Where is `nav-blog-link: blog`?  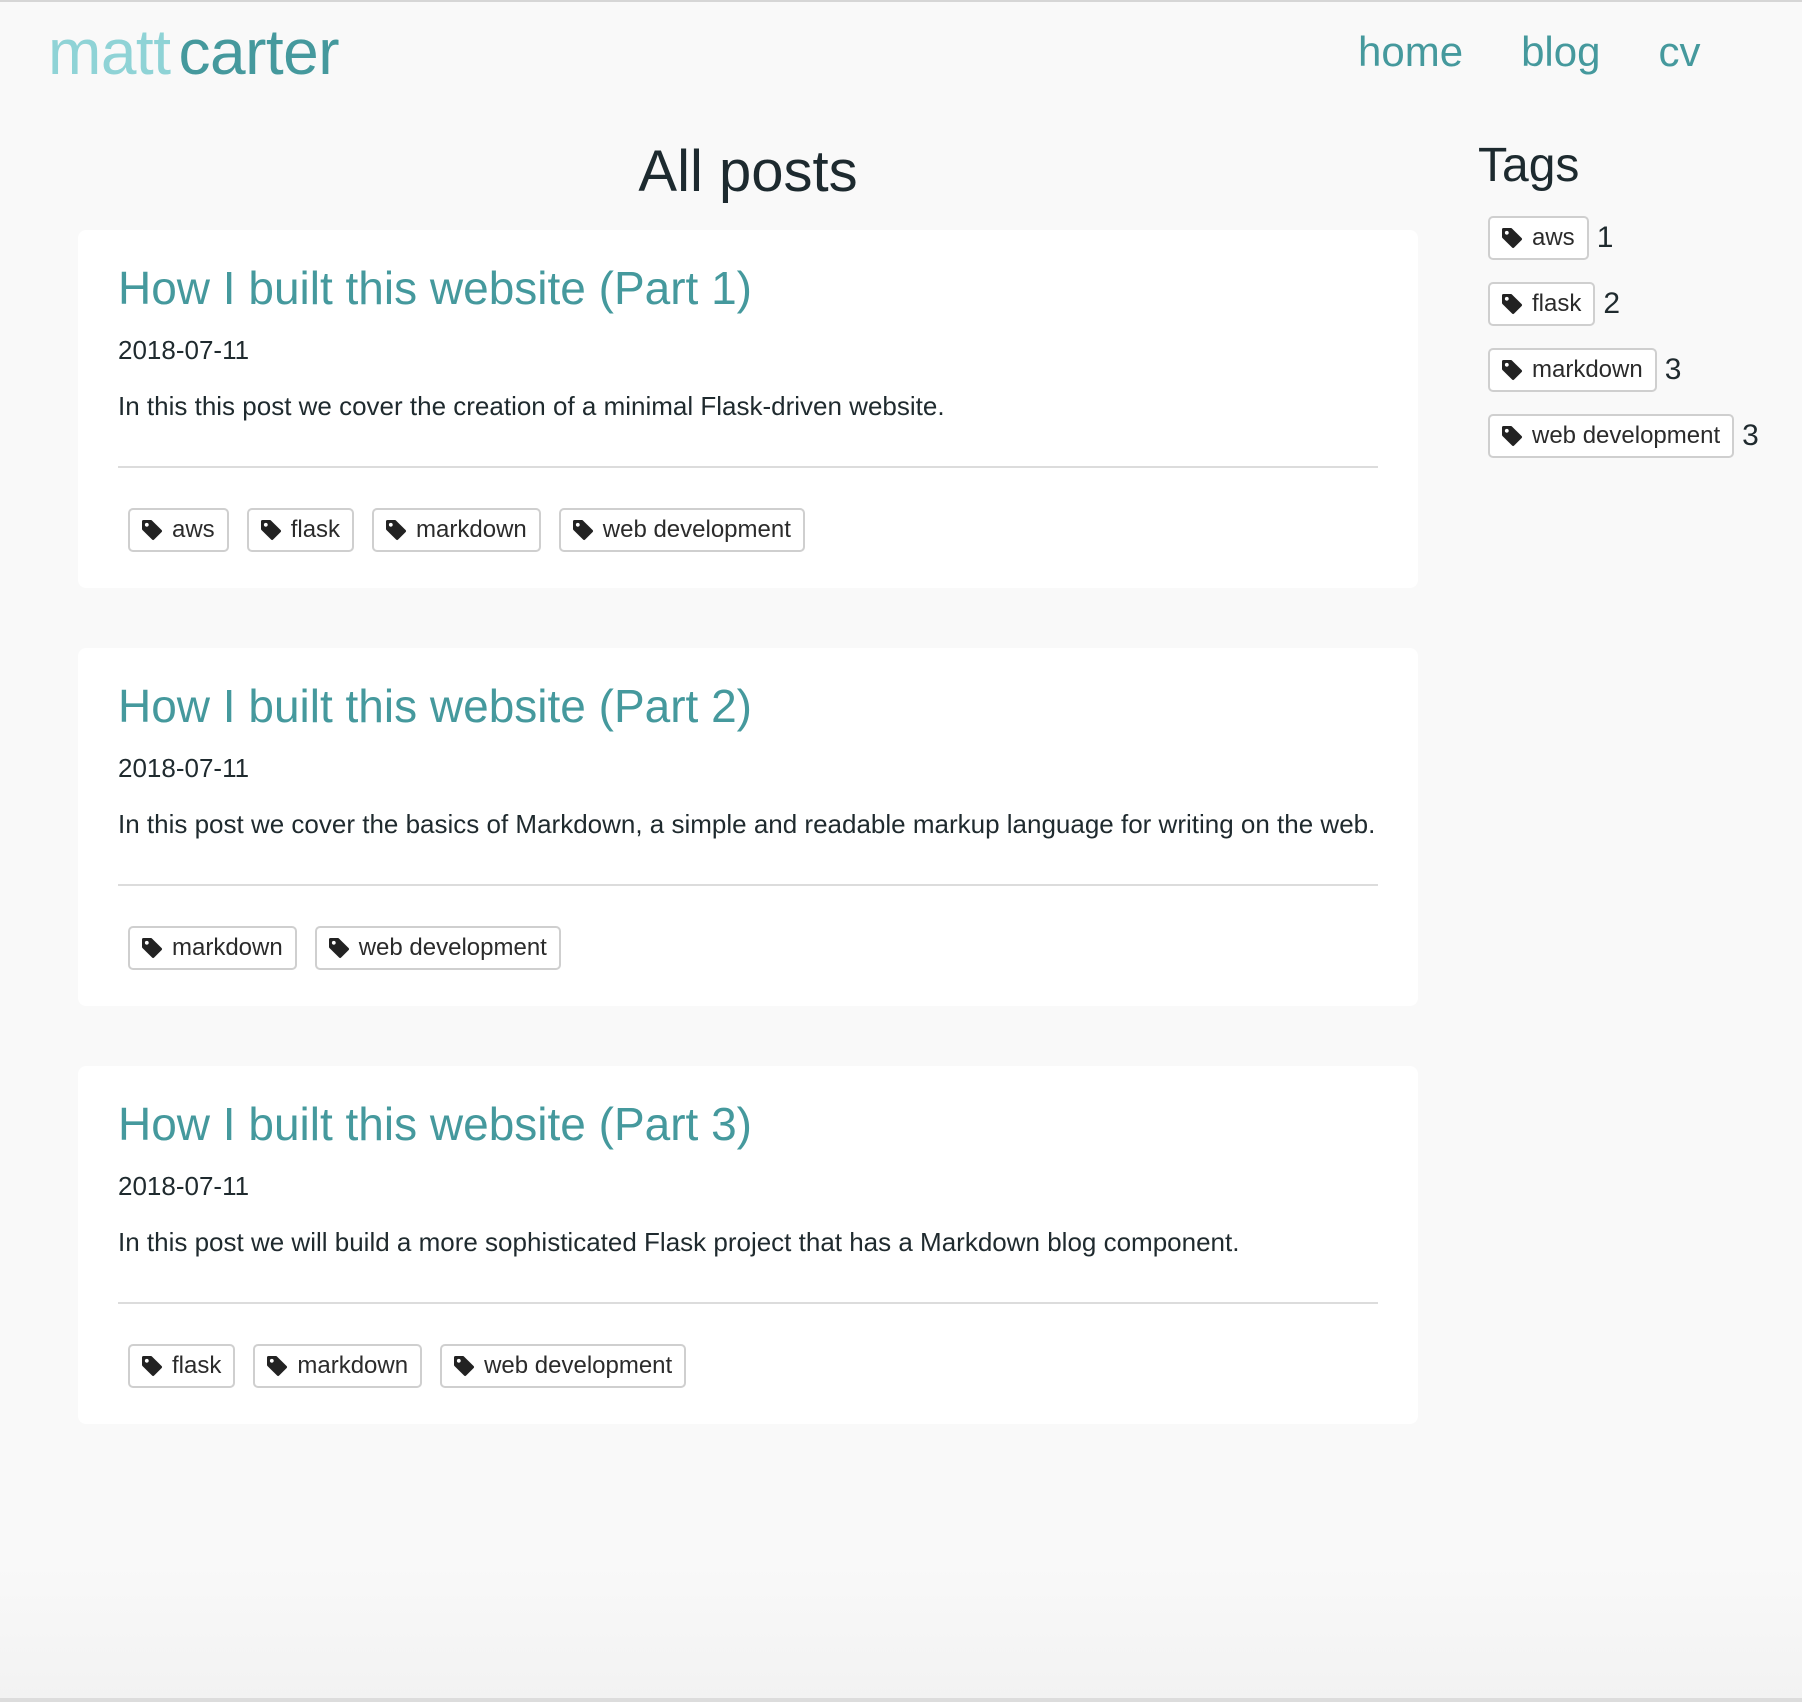
nav-blog-link: blog is located at coordinates (1560, 52).